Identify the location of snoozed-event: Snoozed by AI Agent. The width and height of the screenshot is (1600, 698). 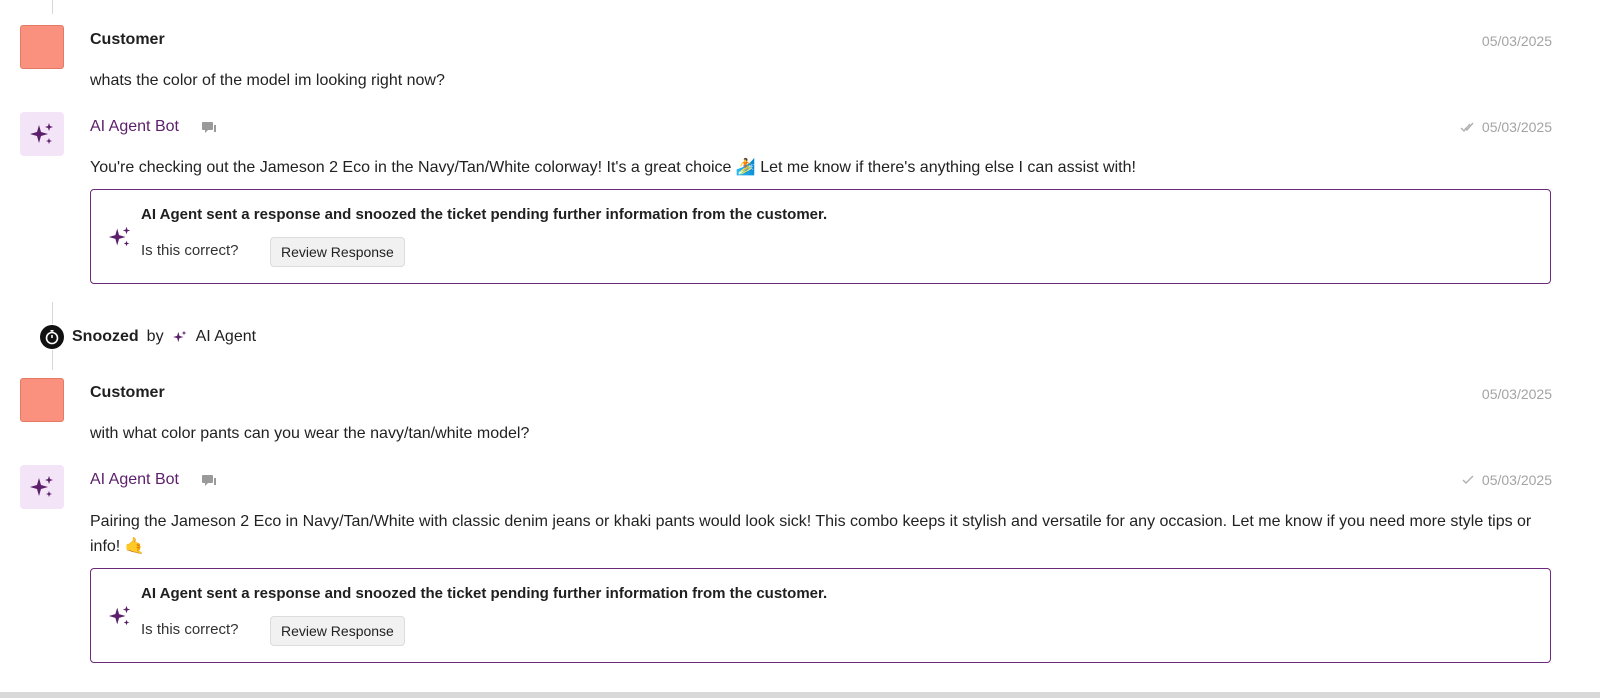
(148, 337).